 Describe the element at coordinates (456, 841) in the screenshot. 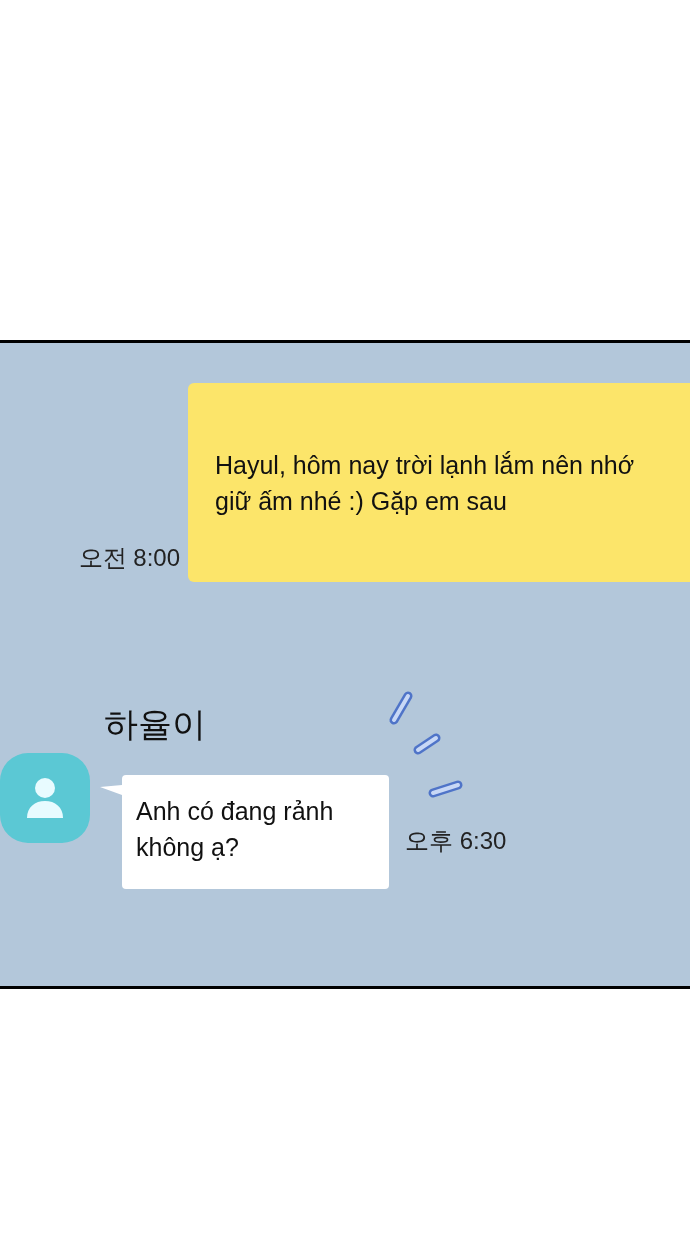

I see `message-time: 오후 6:30` at that location.